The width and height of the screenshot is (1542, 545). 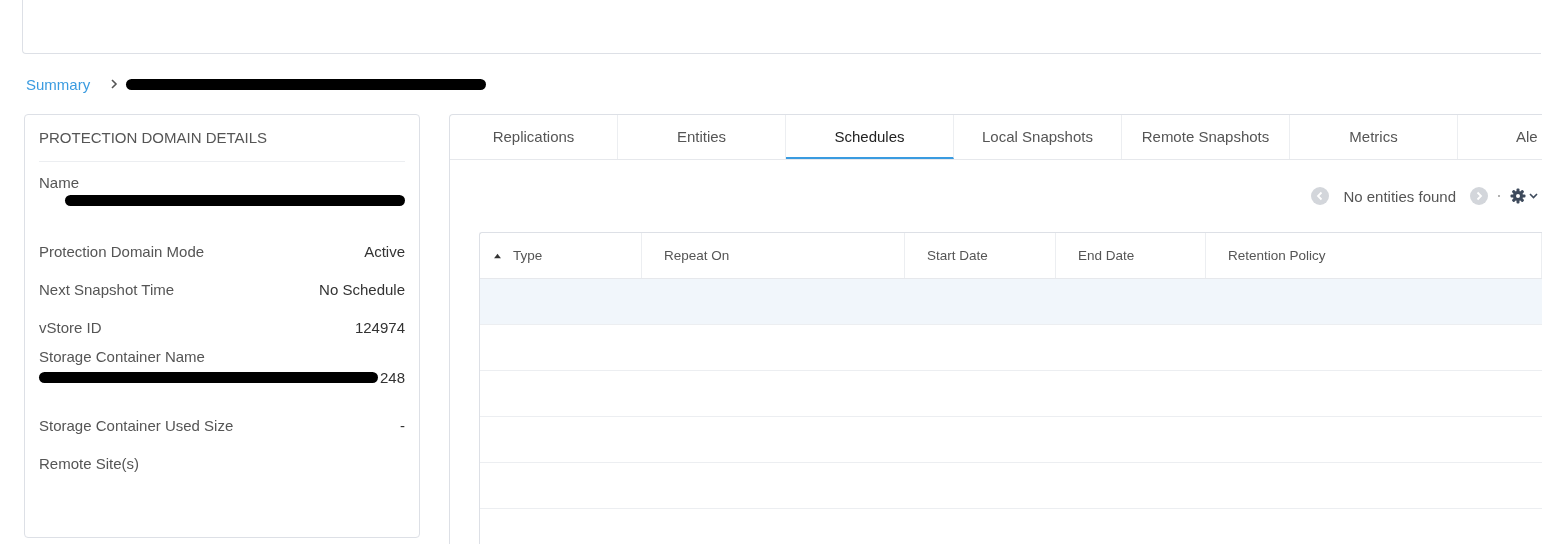 What do you see at coordinates (384, 251) in the screenshot?
I see `field-value: Active` at bounding box center [384, 251].